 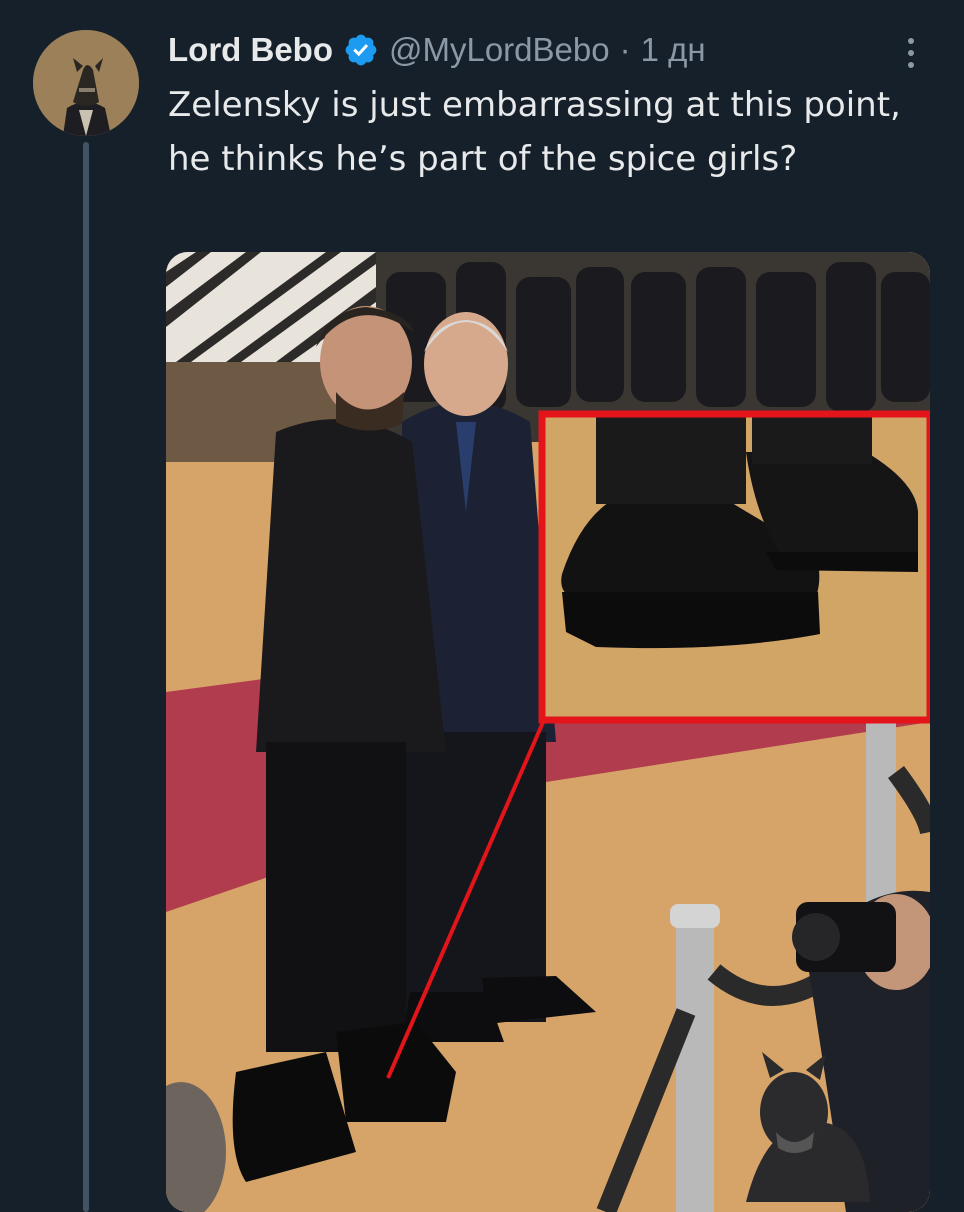 What do you see at coordinates (86, 677) in the screenshot?
I see `thread-connector-line` at bounding box center [86, 677].